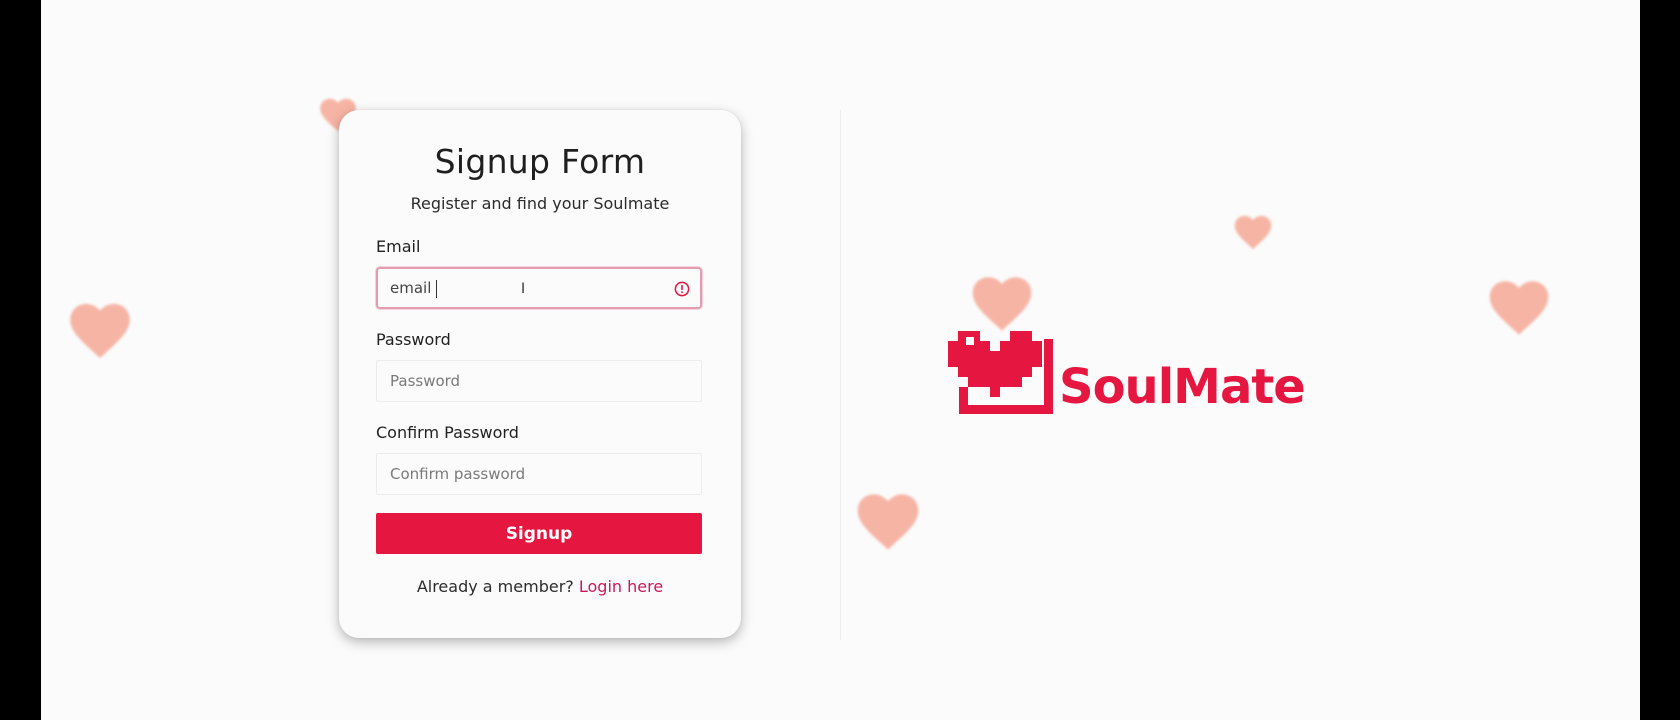 The image size is (1680, 720). I want to click on login-prompt-text: Already a member?, so click(495, 586).